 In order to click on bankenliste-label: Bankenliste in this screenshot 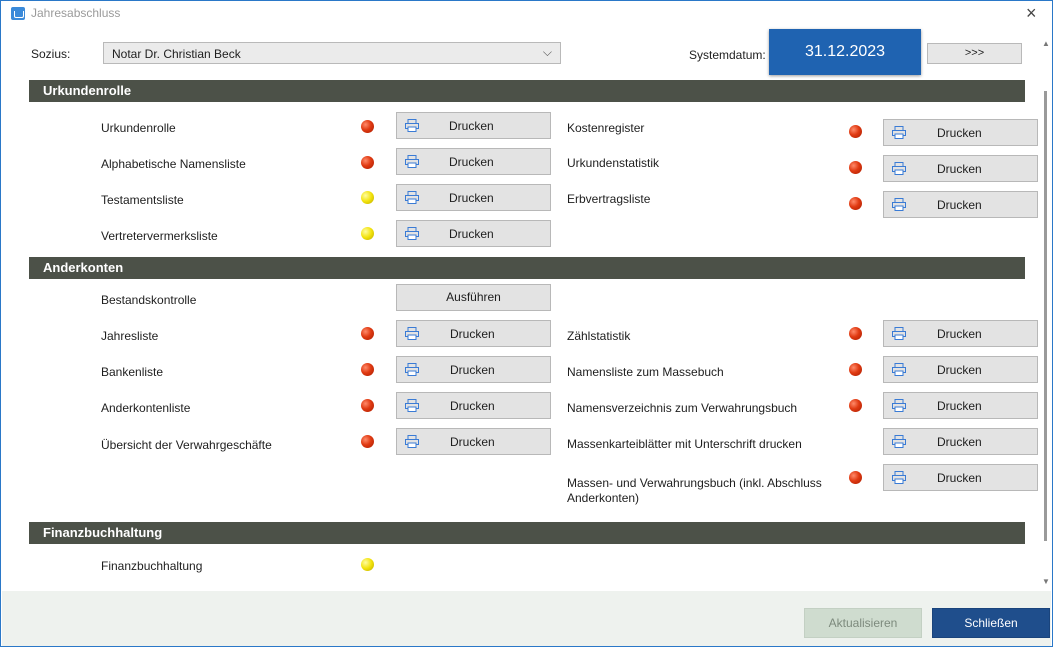, I will do `click(132, 372)`.